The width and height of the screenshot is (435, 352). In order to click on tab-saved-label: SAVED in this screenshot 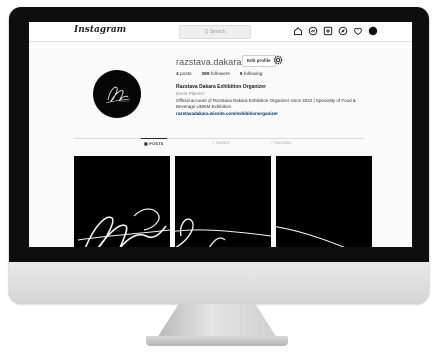, I will do `click(223, 143)`.